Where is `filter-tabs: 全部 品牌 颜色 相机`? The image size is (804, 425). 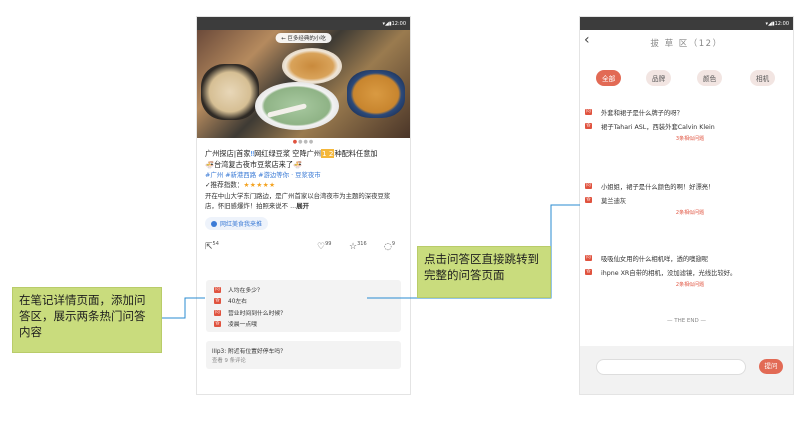
filter-tabs: 全部 品牌 颜色 相机 is located at coordinates (686, 83).